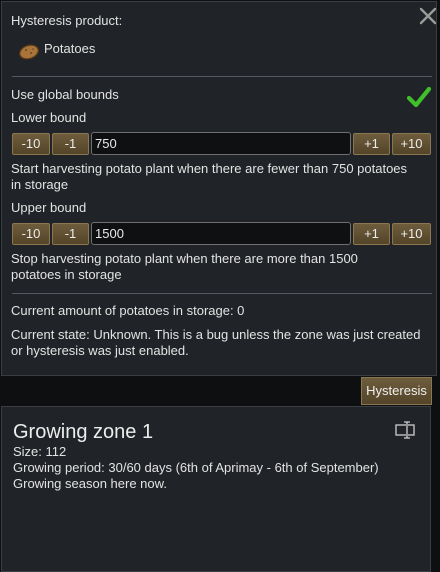 The width and height of the screenshot is (440, 572). What do you see at coordinates (49, 207) in the screenshot?
I see `upper-bound-label: Upper bound` at bounding box center [49, 207].